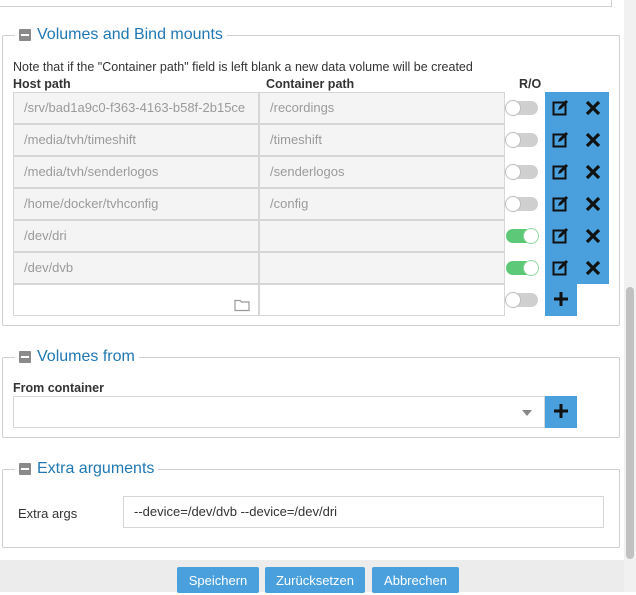 The width and height of the screenshot is (636, 595). I want to click on save-button: Speichern, so click(218, 580).